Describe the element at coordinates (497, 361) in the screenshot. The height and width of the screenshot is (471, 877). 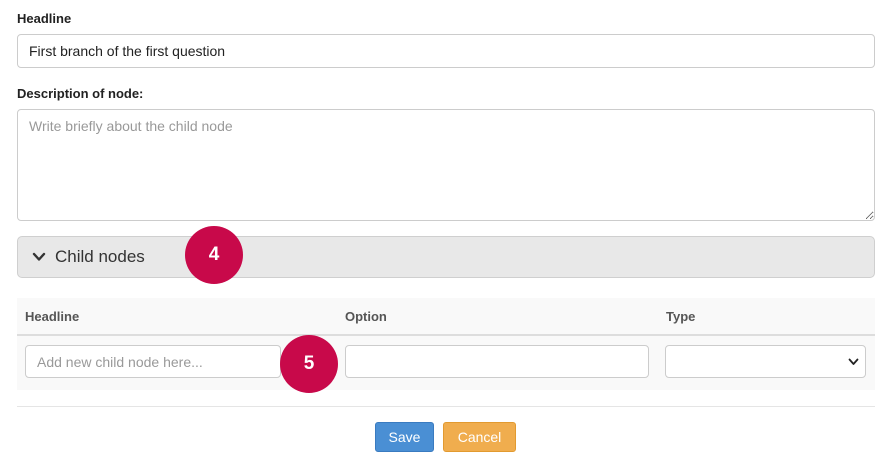
I see `new-child-option-input` at that location.